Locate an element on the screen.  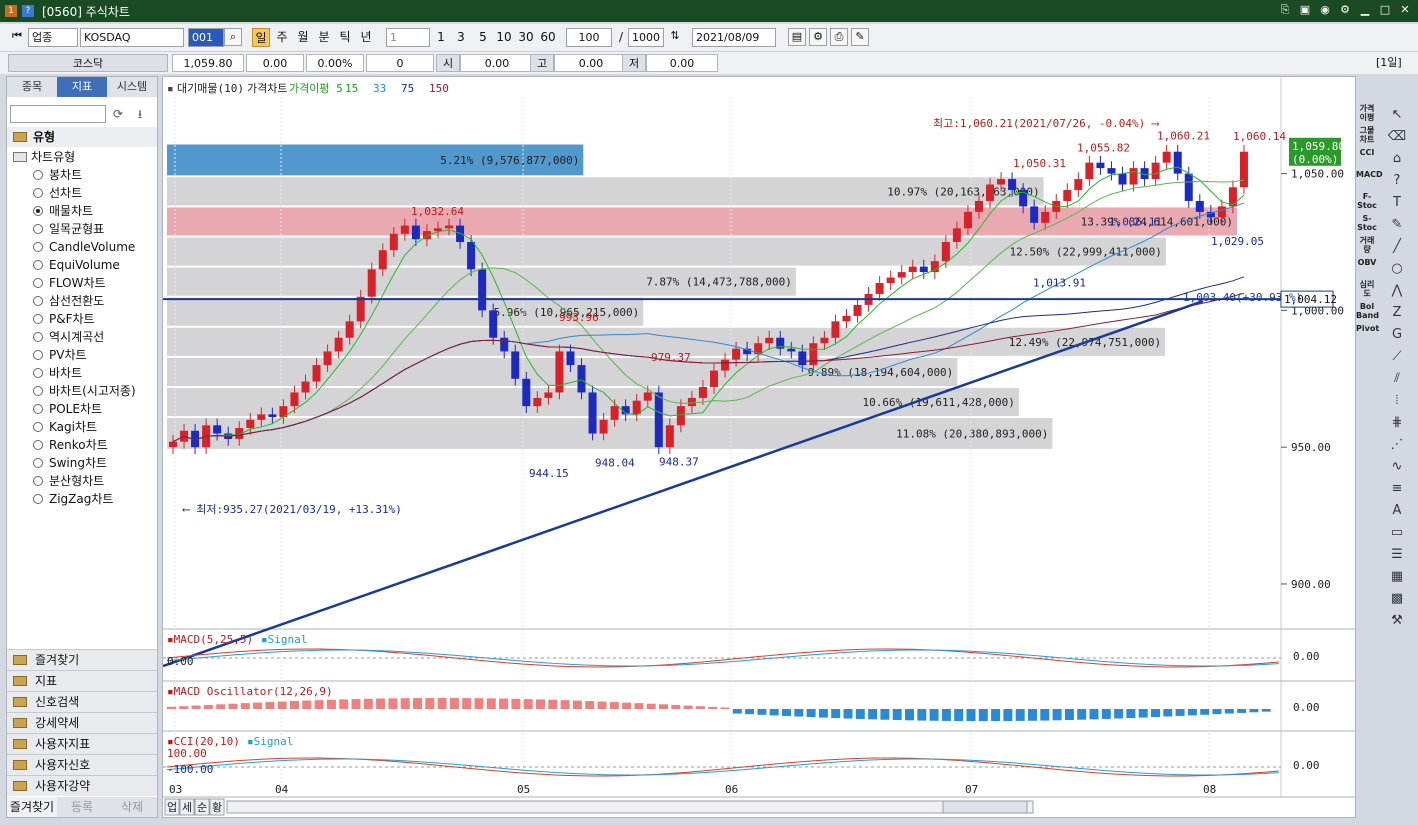
tab-system: 시스템 is located at coordinates (132, 87).